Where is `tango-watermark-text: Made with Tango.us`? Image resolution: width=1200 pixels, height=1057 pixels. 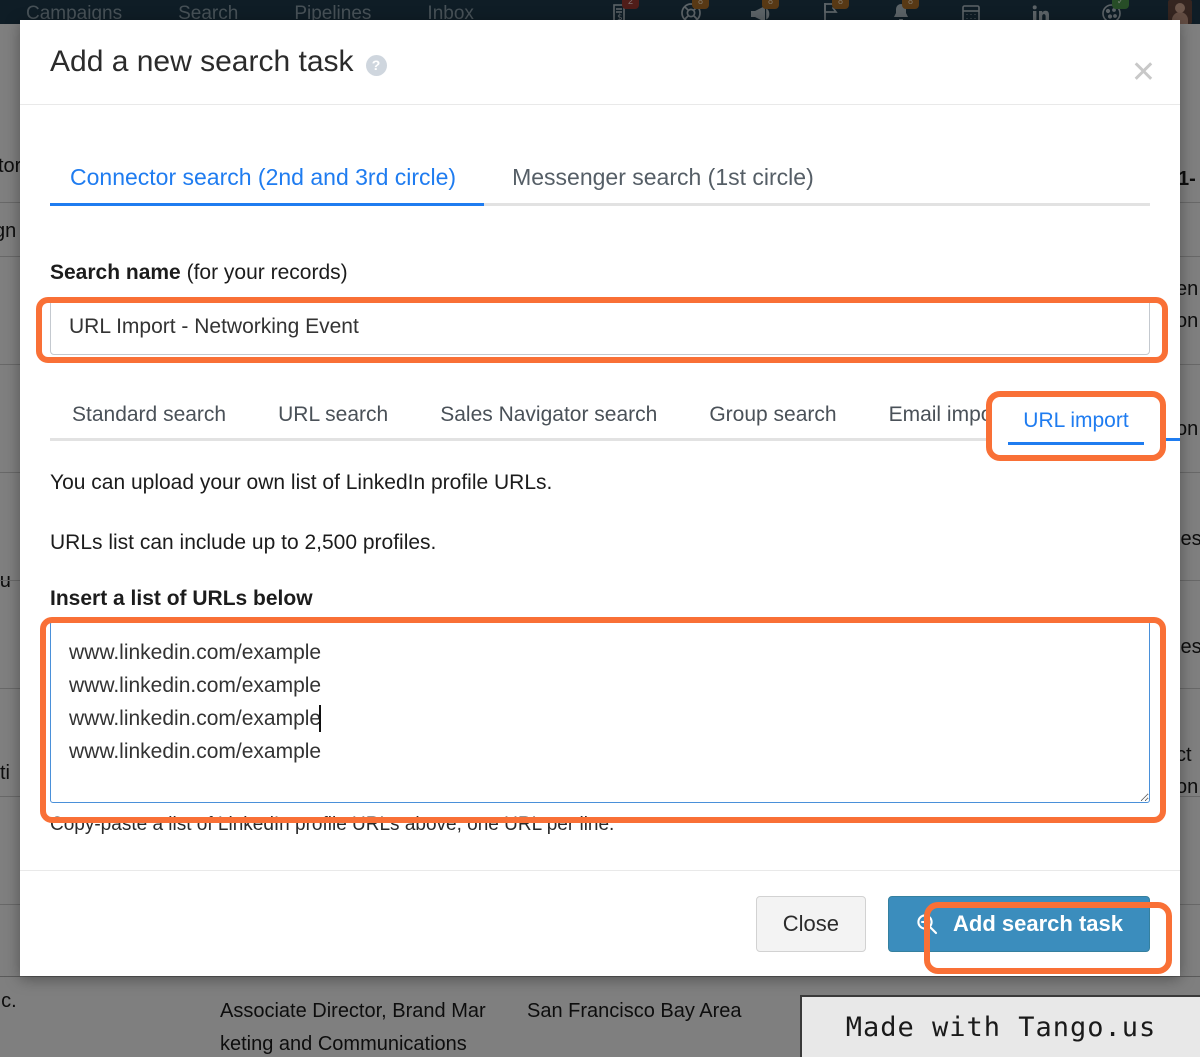
tango-watermark-text: Made with Tango.us is located at coordinates (1001, 1027).